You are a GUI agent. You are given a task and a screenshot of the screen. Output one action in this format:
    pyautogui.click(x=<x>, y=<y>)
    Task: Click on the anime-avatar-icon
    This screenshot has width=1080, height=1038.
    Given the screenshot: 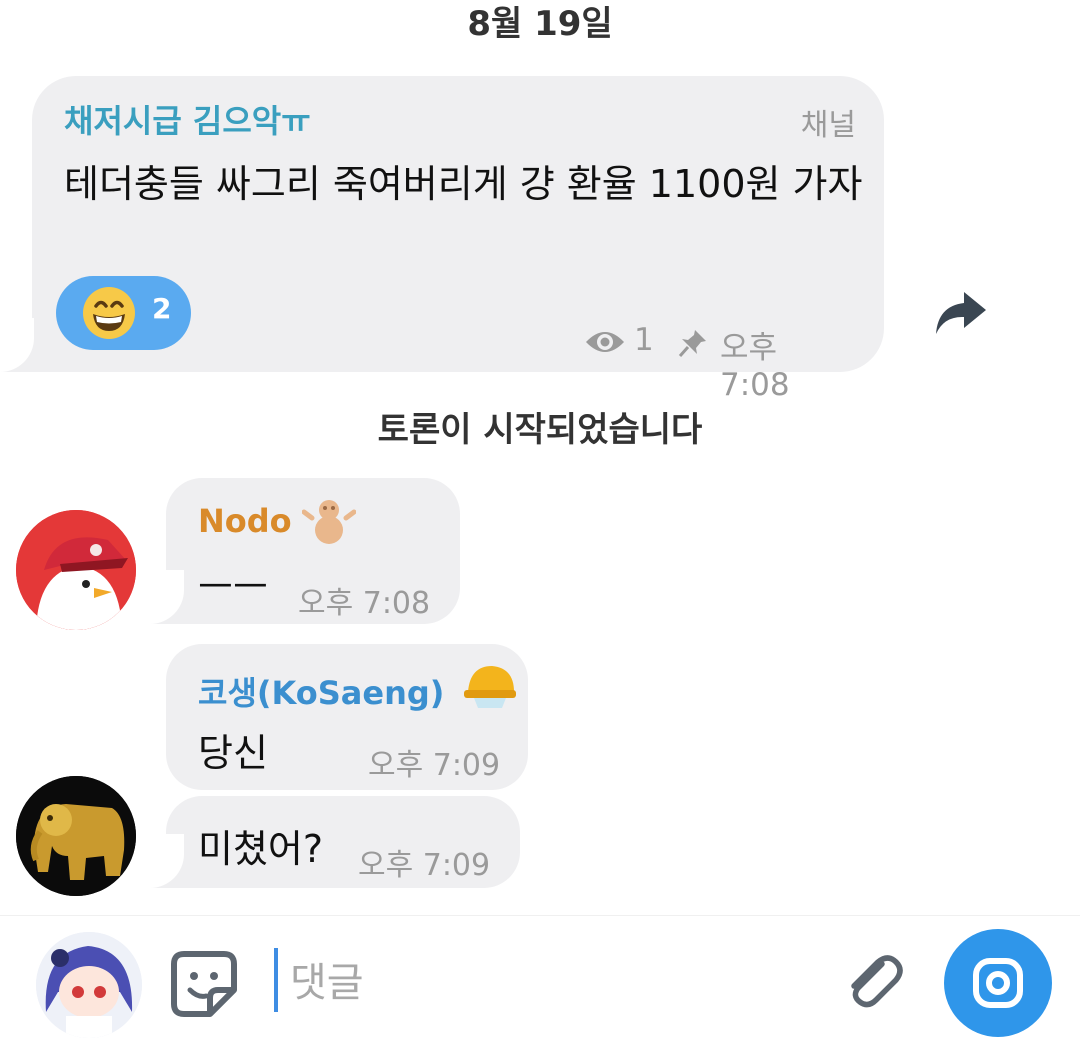 What is the action you would take?
    pyautogui.click(x=89, y=985)
    